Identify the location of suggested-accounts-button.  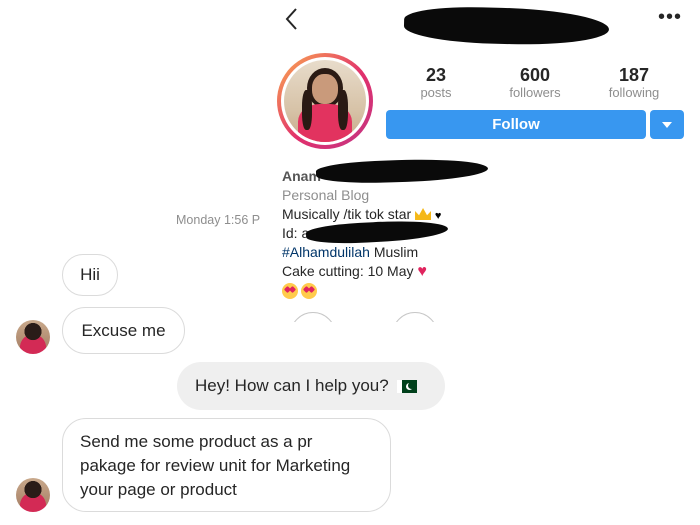
(667, 124).